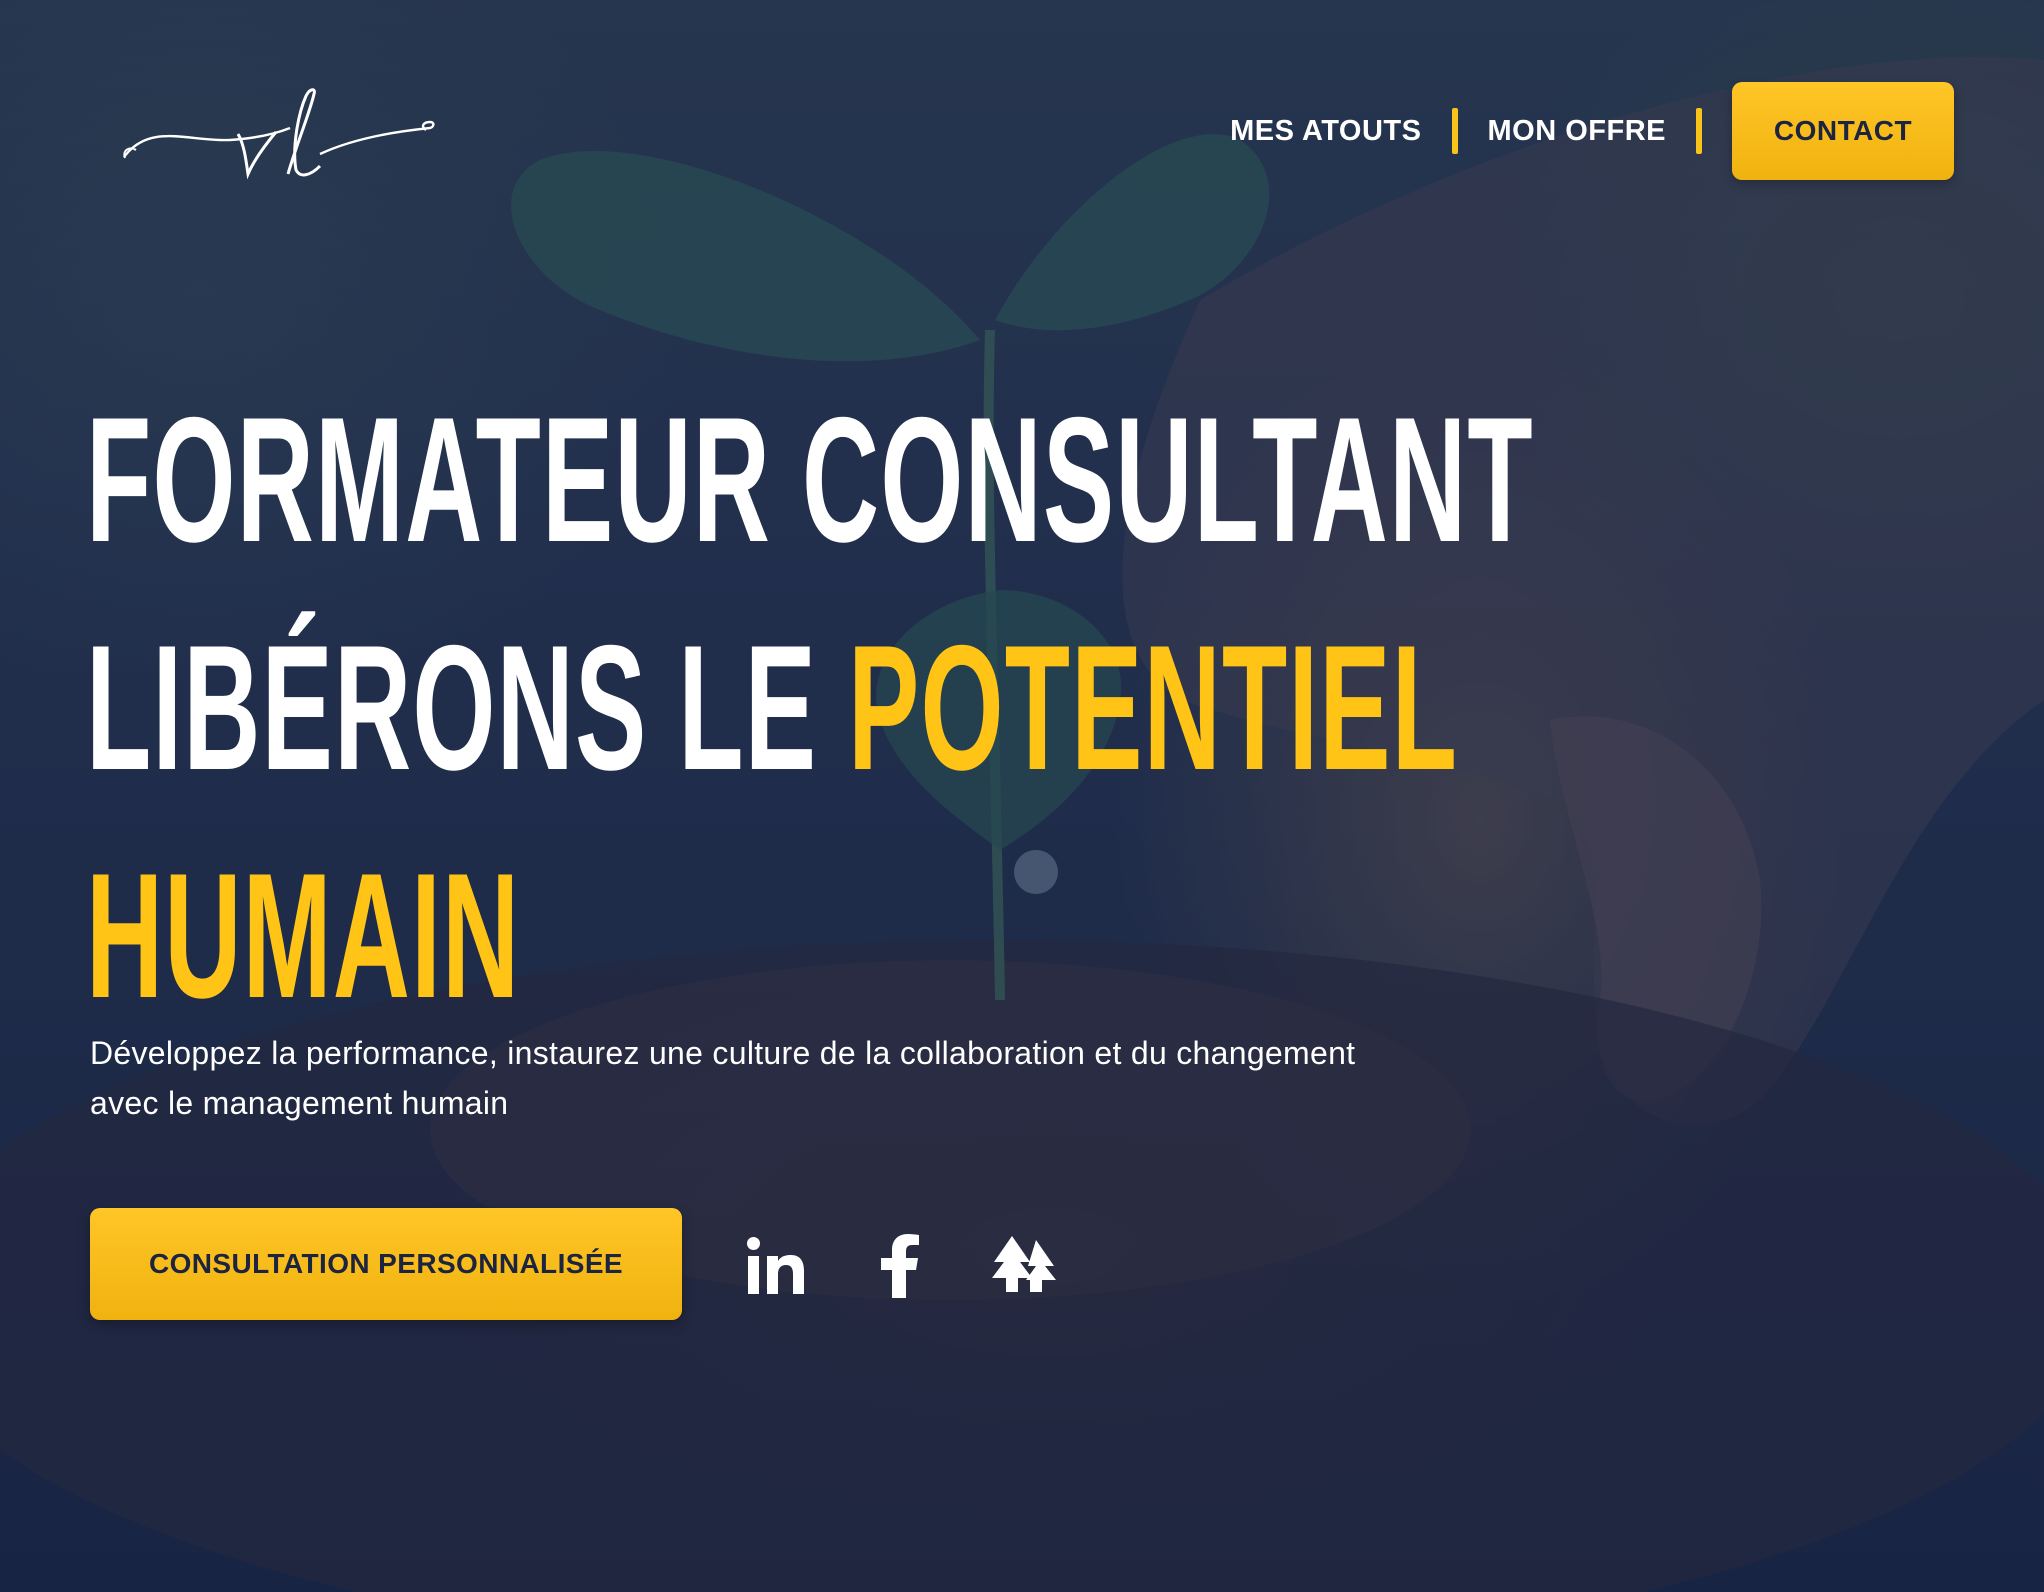 Image resolution: width=2044 pixels, height=1592 pixels. I want to click on nav-link-mes-atouts: MES ATOUTS, so click(1325, 131).